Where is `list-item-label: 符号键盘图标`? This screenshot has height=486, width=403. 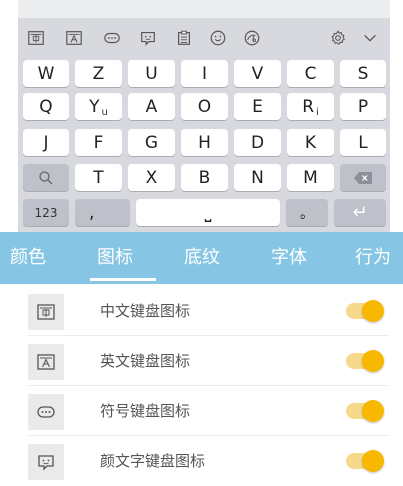 list-item-label: 符号键盘图标 is located at coordinates (145, 411).